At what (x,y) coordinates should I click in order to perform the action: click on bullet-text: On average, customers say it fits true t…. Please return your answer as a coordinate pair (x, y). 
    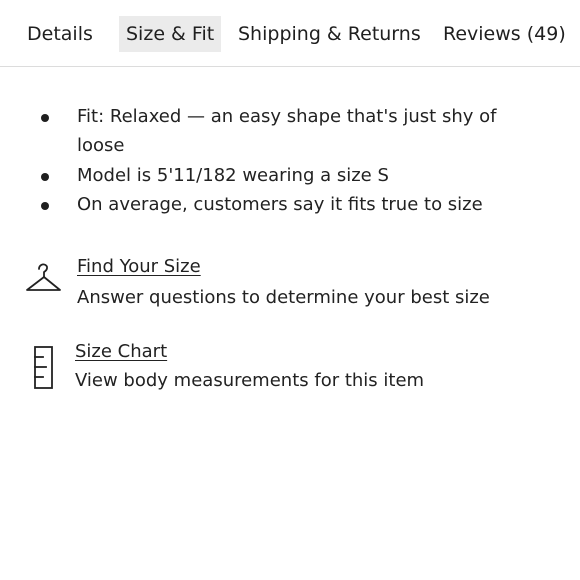
    Looking at the image, I should click on (280, 204).